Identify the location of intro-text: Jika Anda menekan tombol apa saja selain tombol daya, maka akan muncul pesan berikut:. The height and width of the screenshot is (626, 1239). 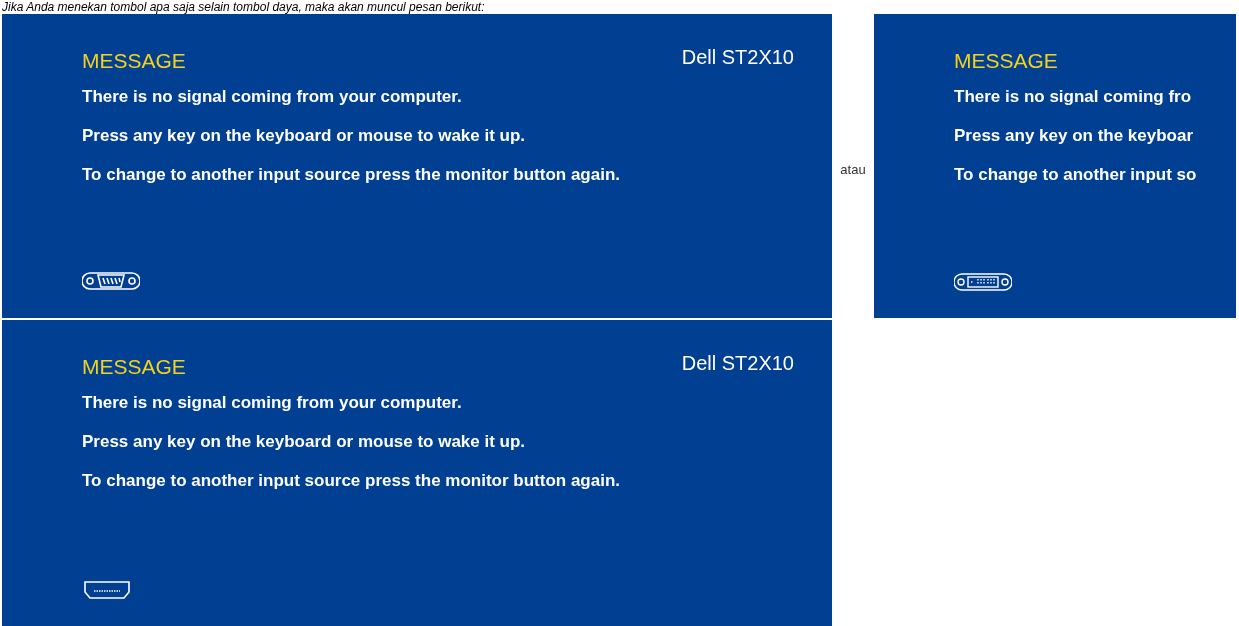
(243, 7).